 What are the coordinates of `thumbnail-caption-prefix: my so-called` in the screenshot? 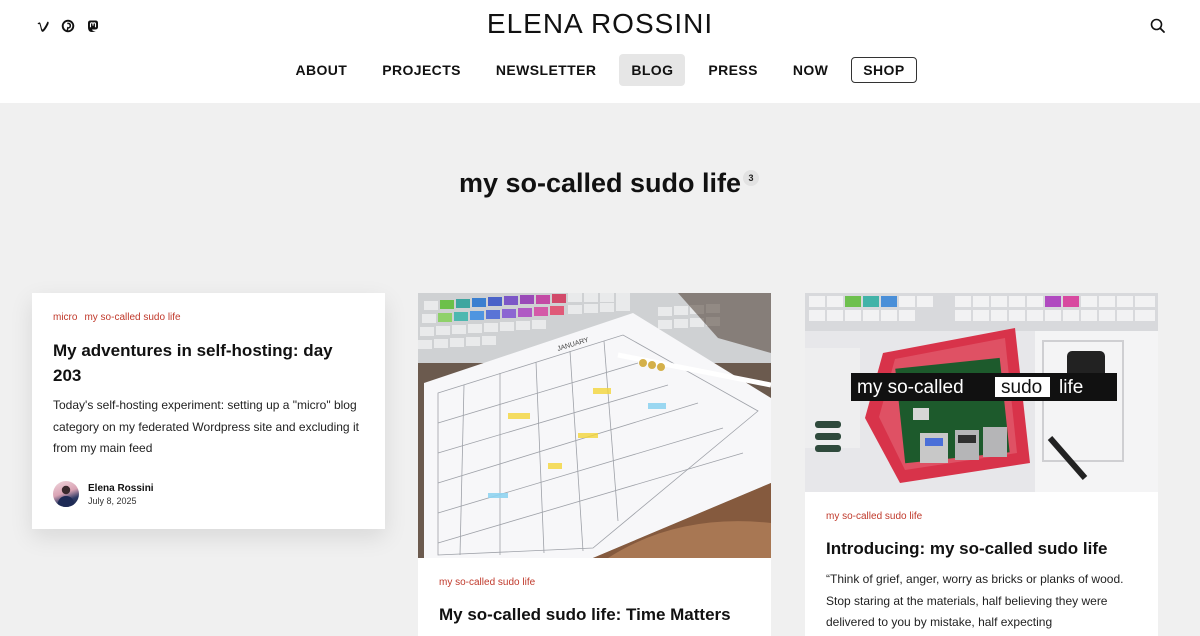 It's located at (910, 387).